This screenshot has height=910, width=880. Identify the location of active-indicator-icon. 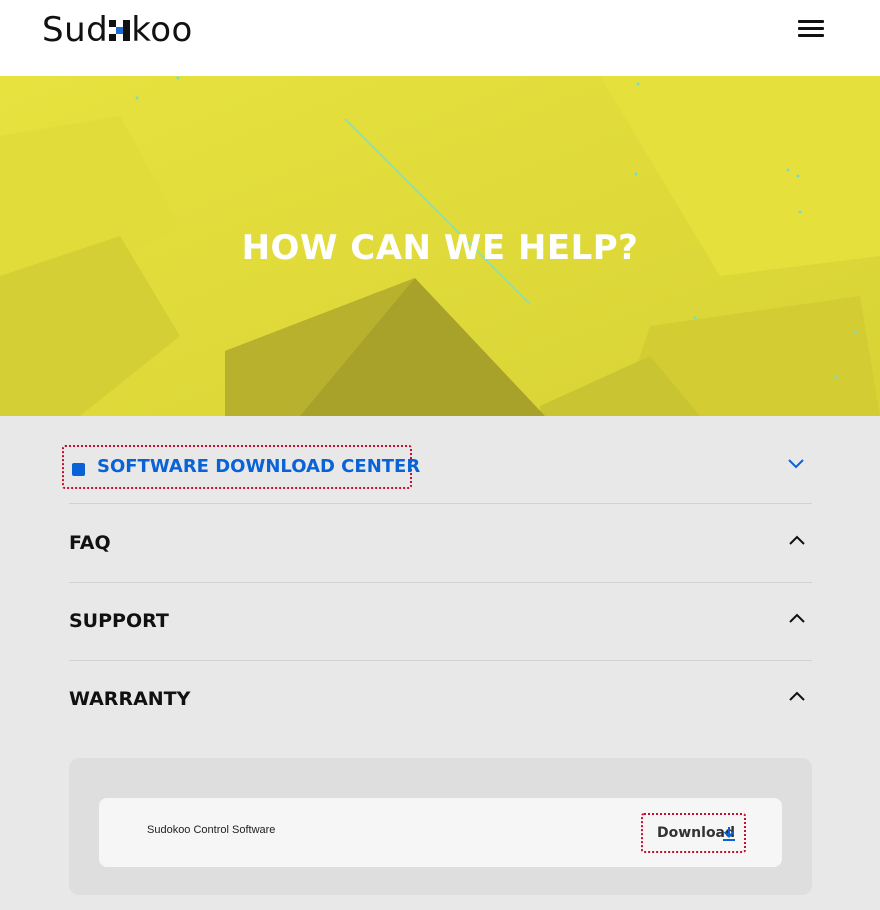
(78, 469).